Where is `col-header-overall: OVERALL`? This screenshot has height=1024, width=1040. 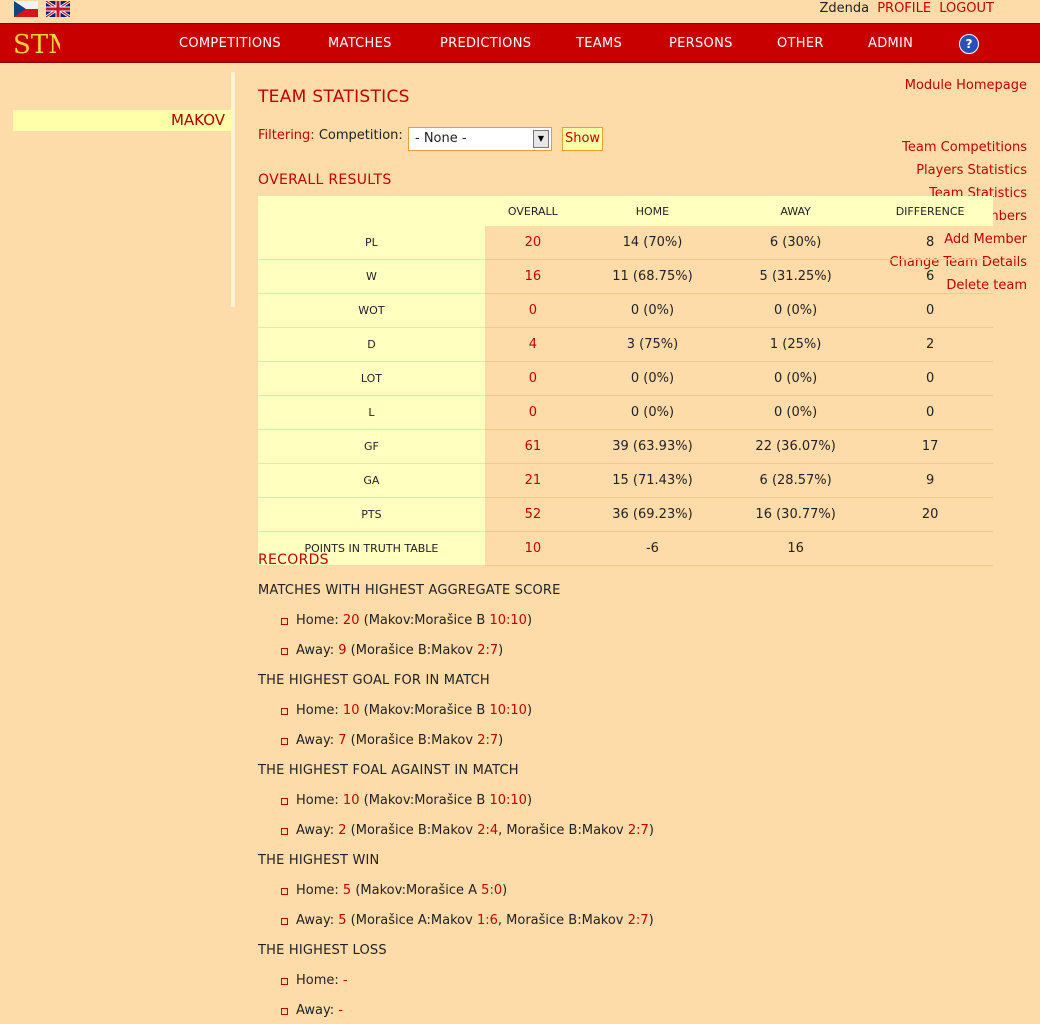 col-header-overall: OVERALL is located at coordinates (532, 211).